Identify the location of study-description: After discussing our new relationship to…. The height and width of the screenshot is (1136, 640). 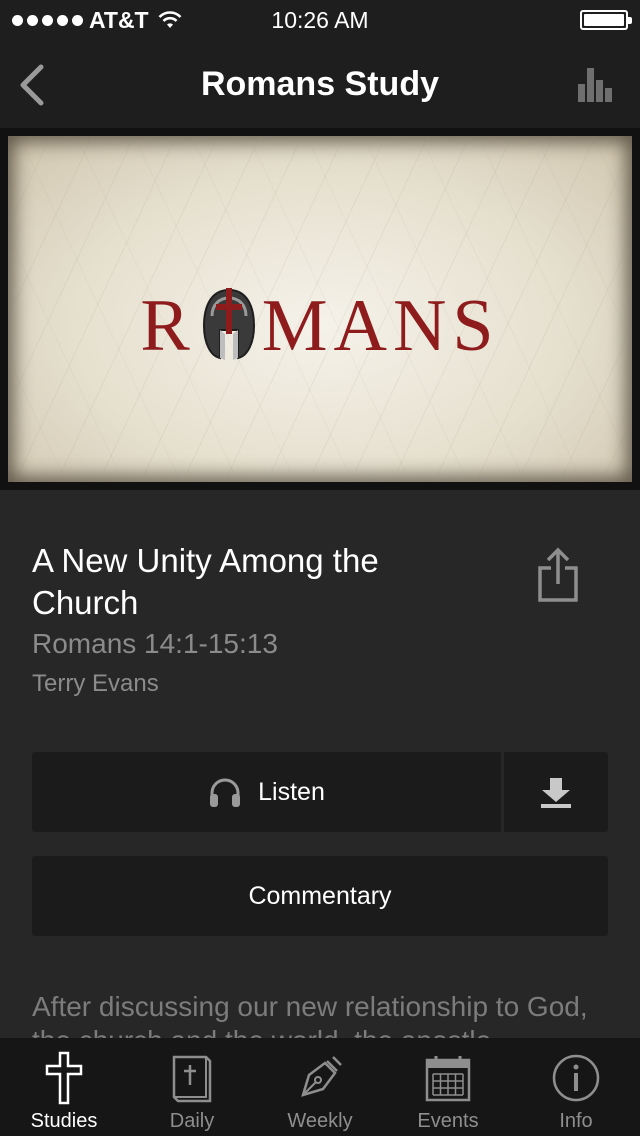
(310, 1014).